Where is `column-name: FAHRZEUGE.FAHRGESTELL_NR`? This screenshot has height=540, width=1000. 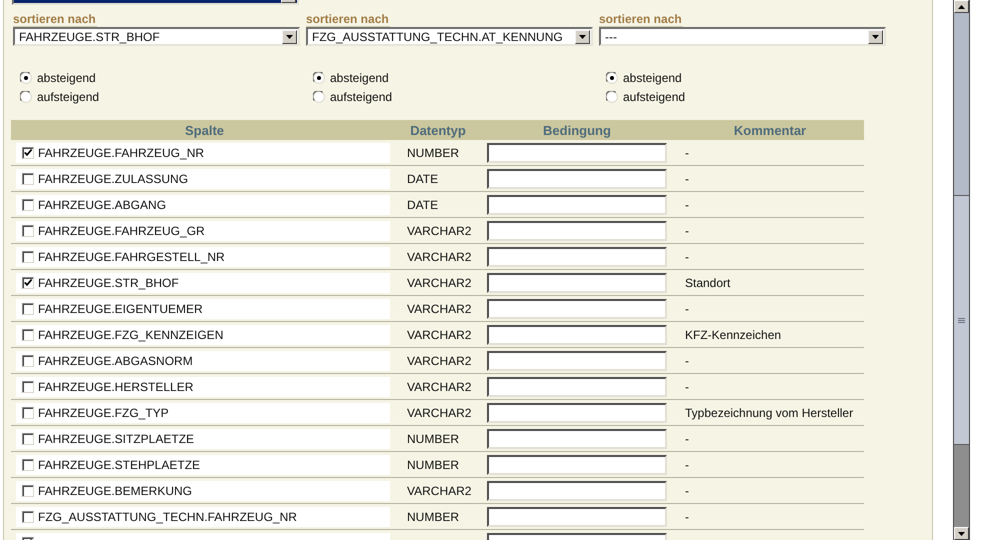 column-name: FAHRZEUGE.FAHRGESTELL_NR is located at coordinates (131, 257).